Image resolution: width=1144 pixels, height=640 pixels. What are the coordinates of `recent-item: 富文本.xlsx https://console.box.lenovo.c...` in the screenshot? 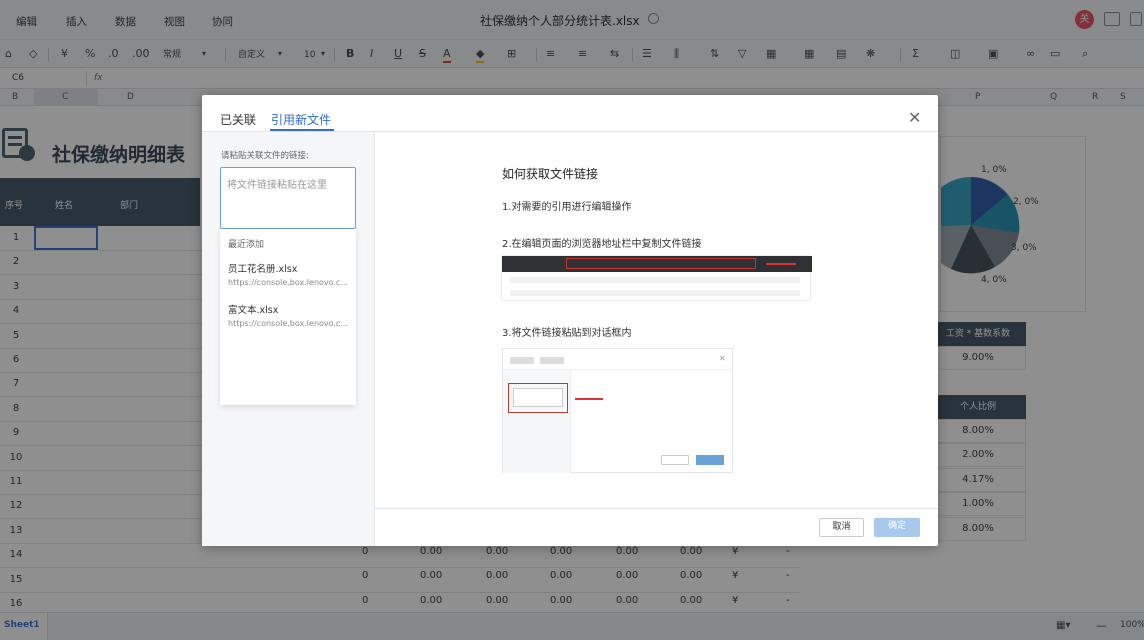 It's located at (288, 314).